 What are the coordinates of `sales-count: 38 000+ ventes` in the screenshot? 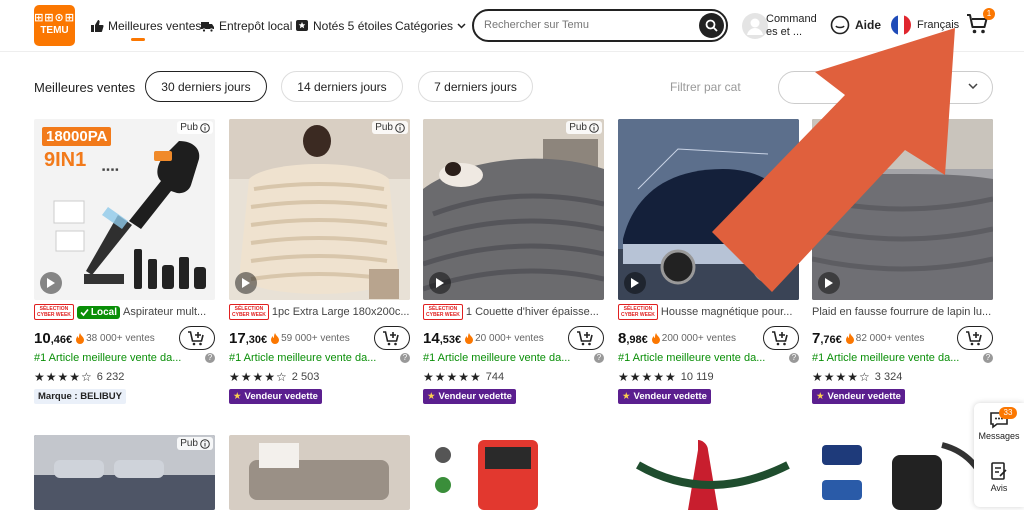 It's located at (120, 338).